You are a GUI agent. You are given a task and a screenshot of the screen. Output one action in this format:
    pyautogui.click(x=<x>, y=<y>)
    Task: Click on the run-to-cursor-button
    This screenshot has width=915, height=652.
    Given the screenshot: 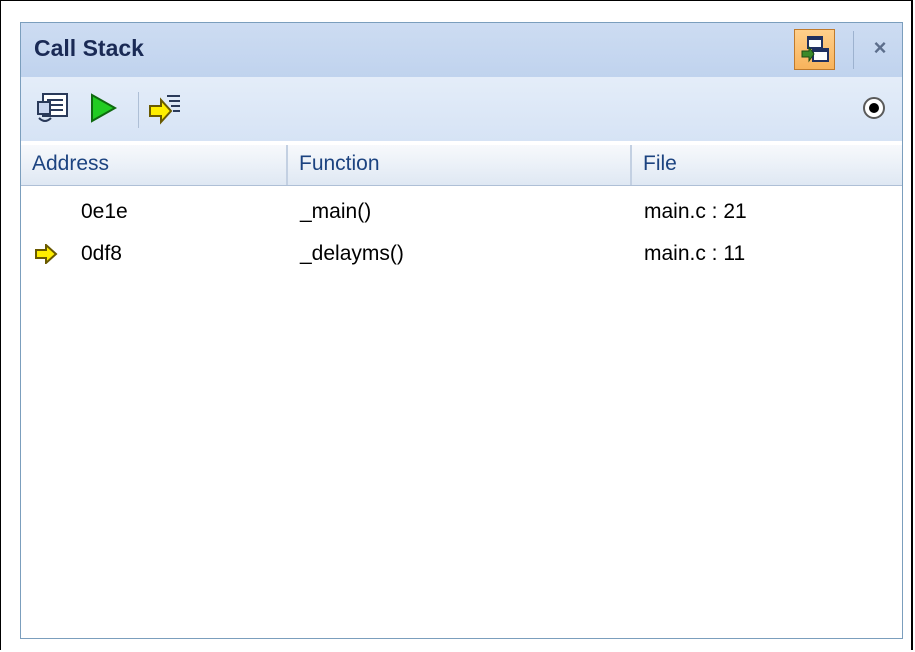 What is the action you would take?
    pyautogui.click(x=103, y=108)
    